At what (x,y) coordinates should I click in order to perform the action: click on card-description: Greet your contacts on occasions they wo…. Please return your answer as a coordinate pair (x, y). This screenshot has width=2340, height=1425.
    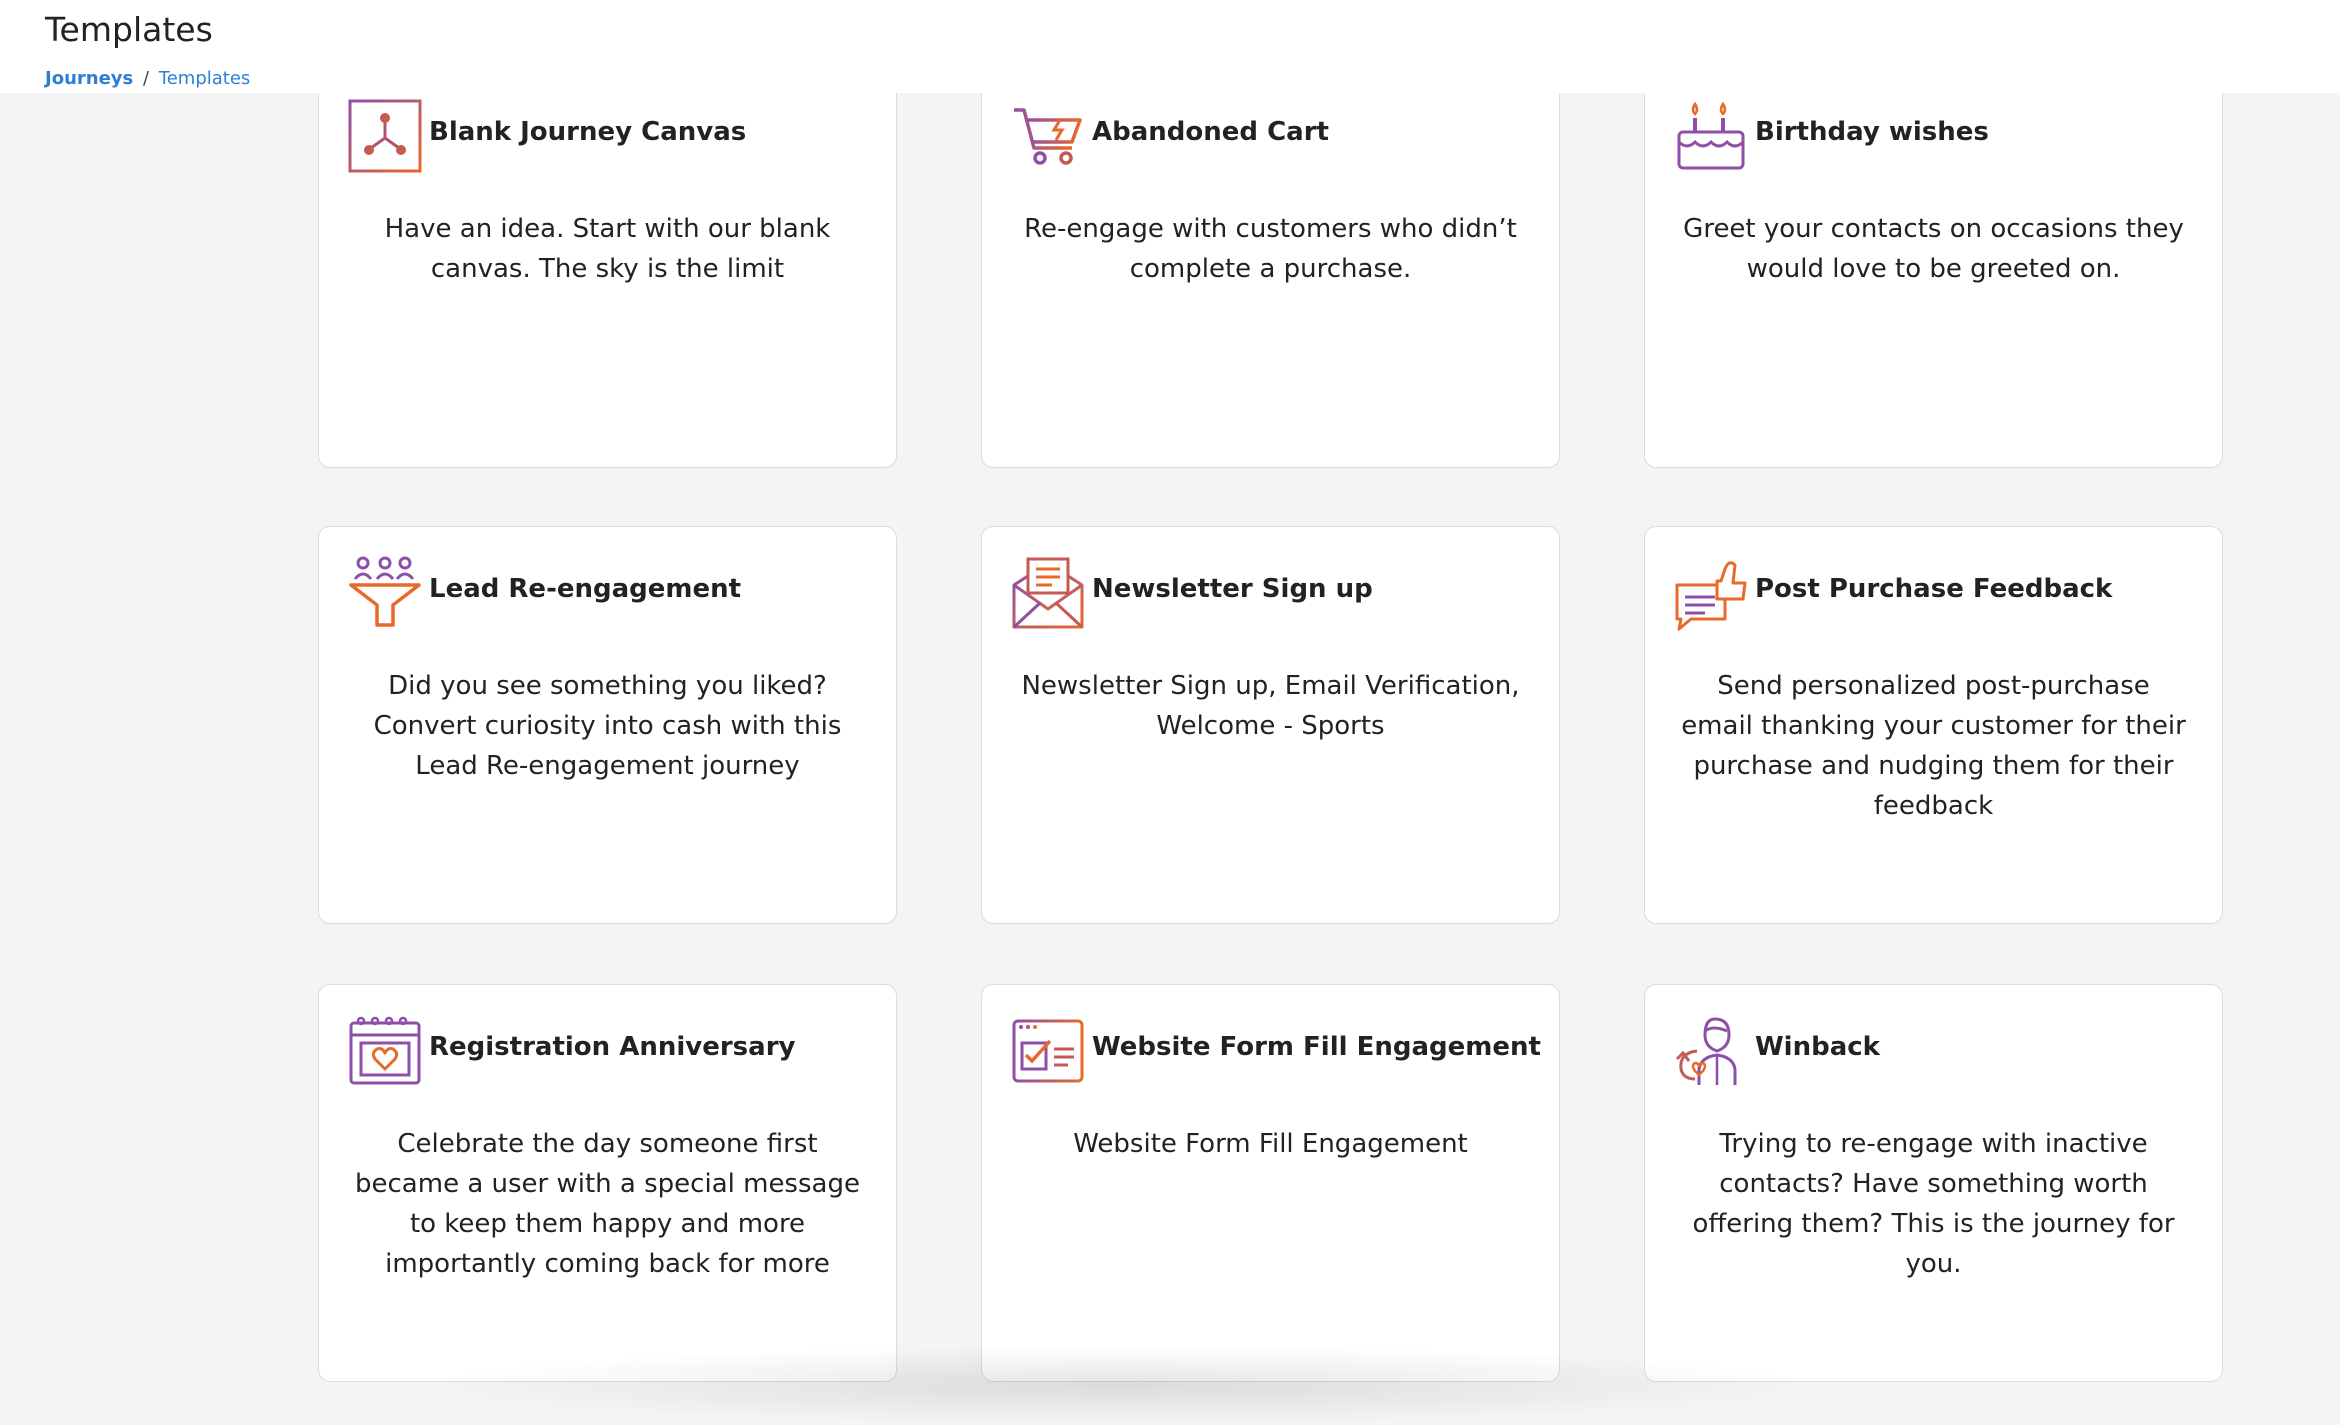
    Looking at the image, I should click on (1933, 249).